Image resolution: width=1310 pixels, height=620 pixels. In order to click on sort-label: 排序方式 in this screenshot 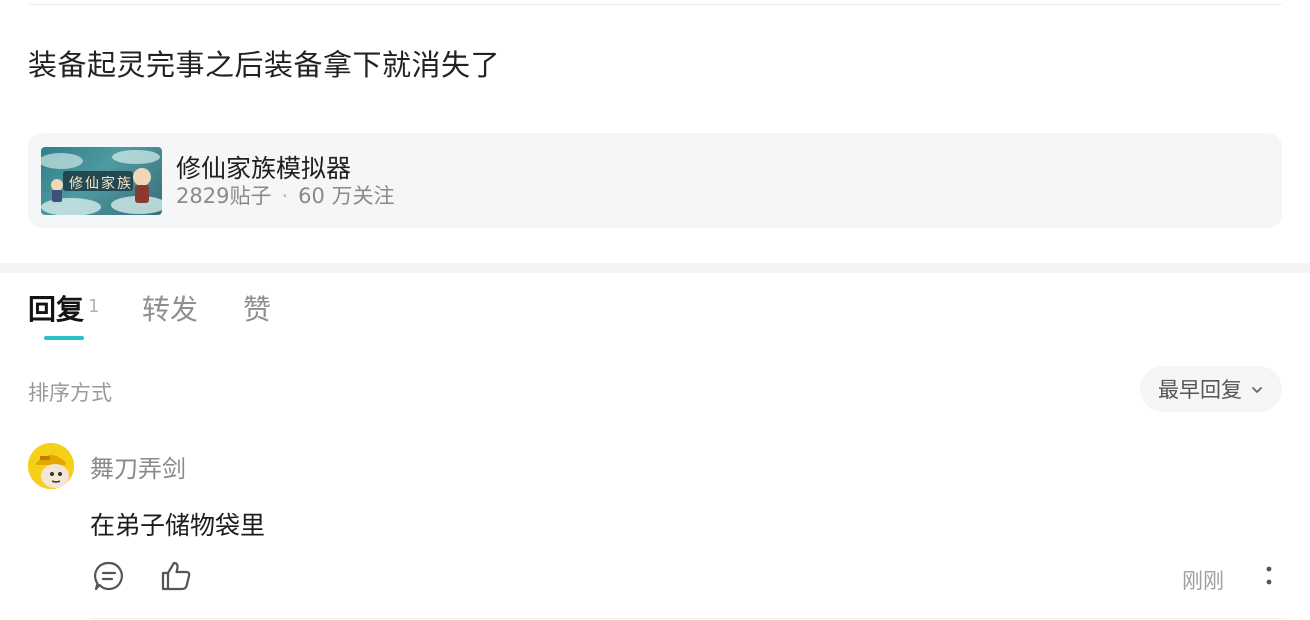, I will do `click(70, 393)`.